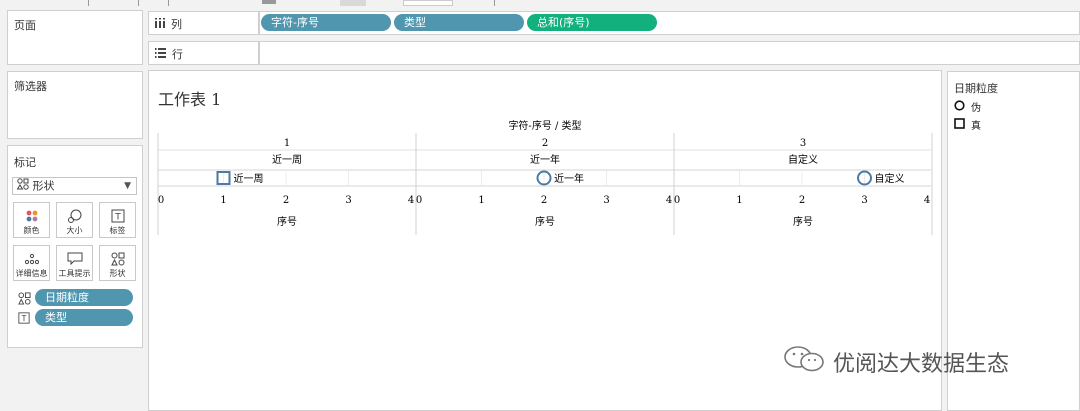 The height and width of the screenshot is (411, 1080). I want to click on watermark: 优阅达大数据生态, so click(896, 362).